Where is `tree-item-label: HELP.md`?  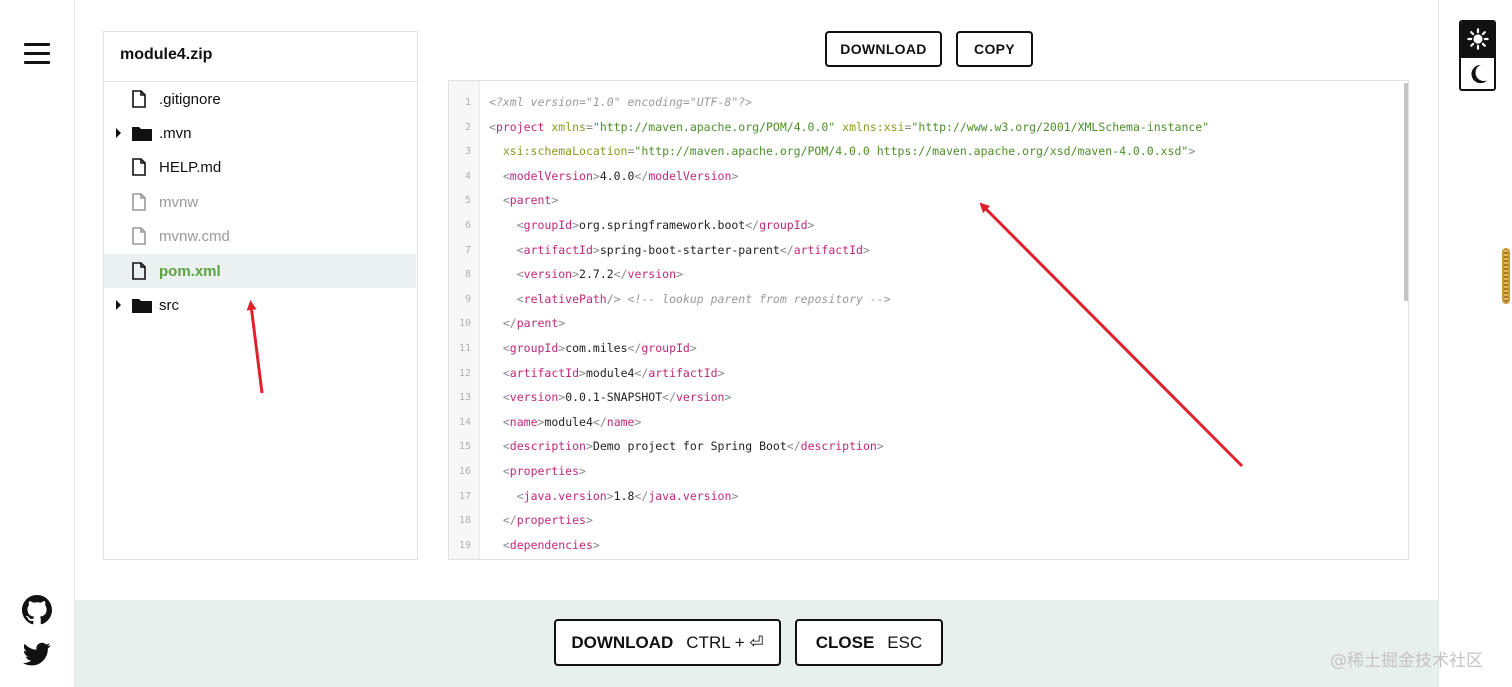 tree-item-label: HELP.md is located at coordinates (190, 167).